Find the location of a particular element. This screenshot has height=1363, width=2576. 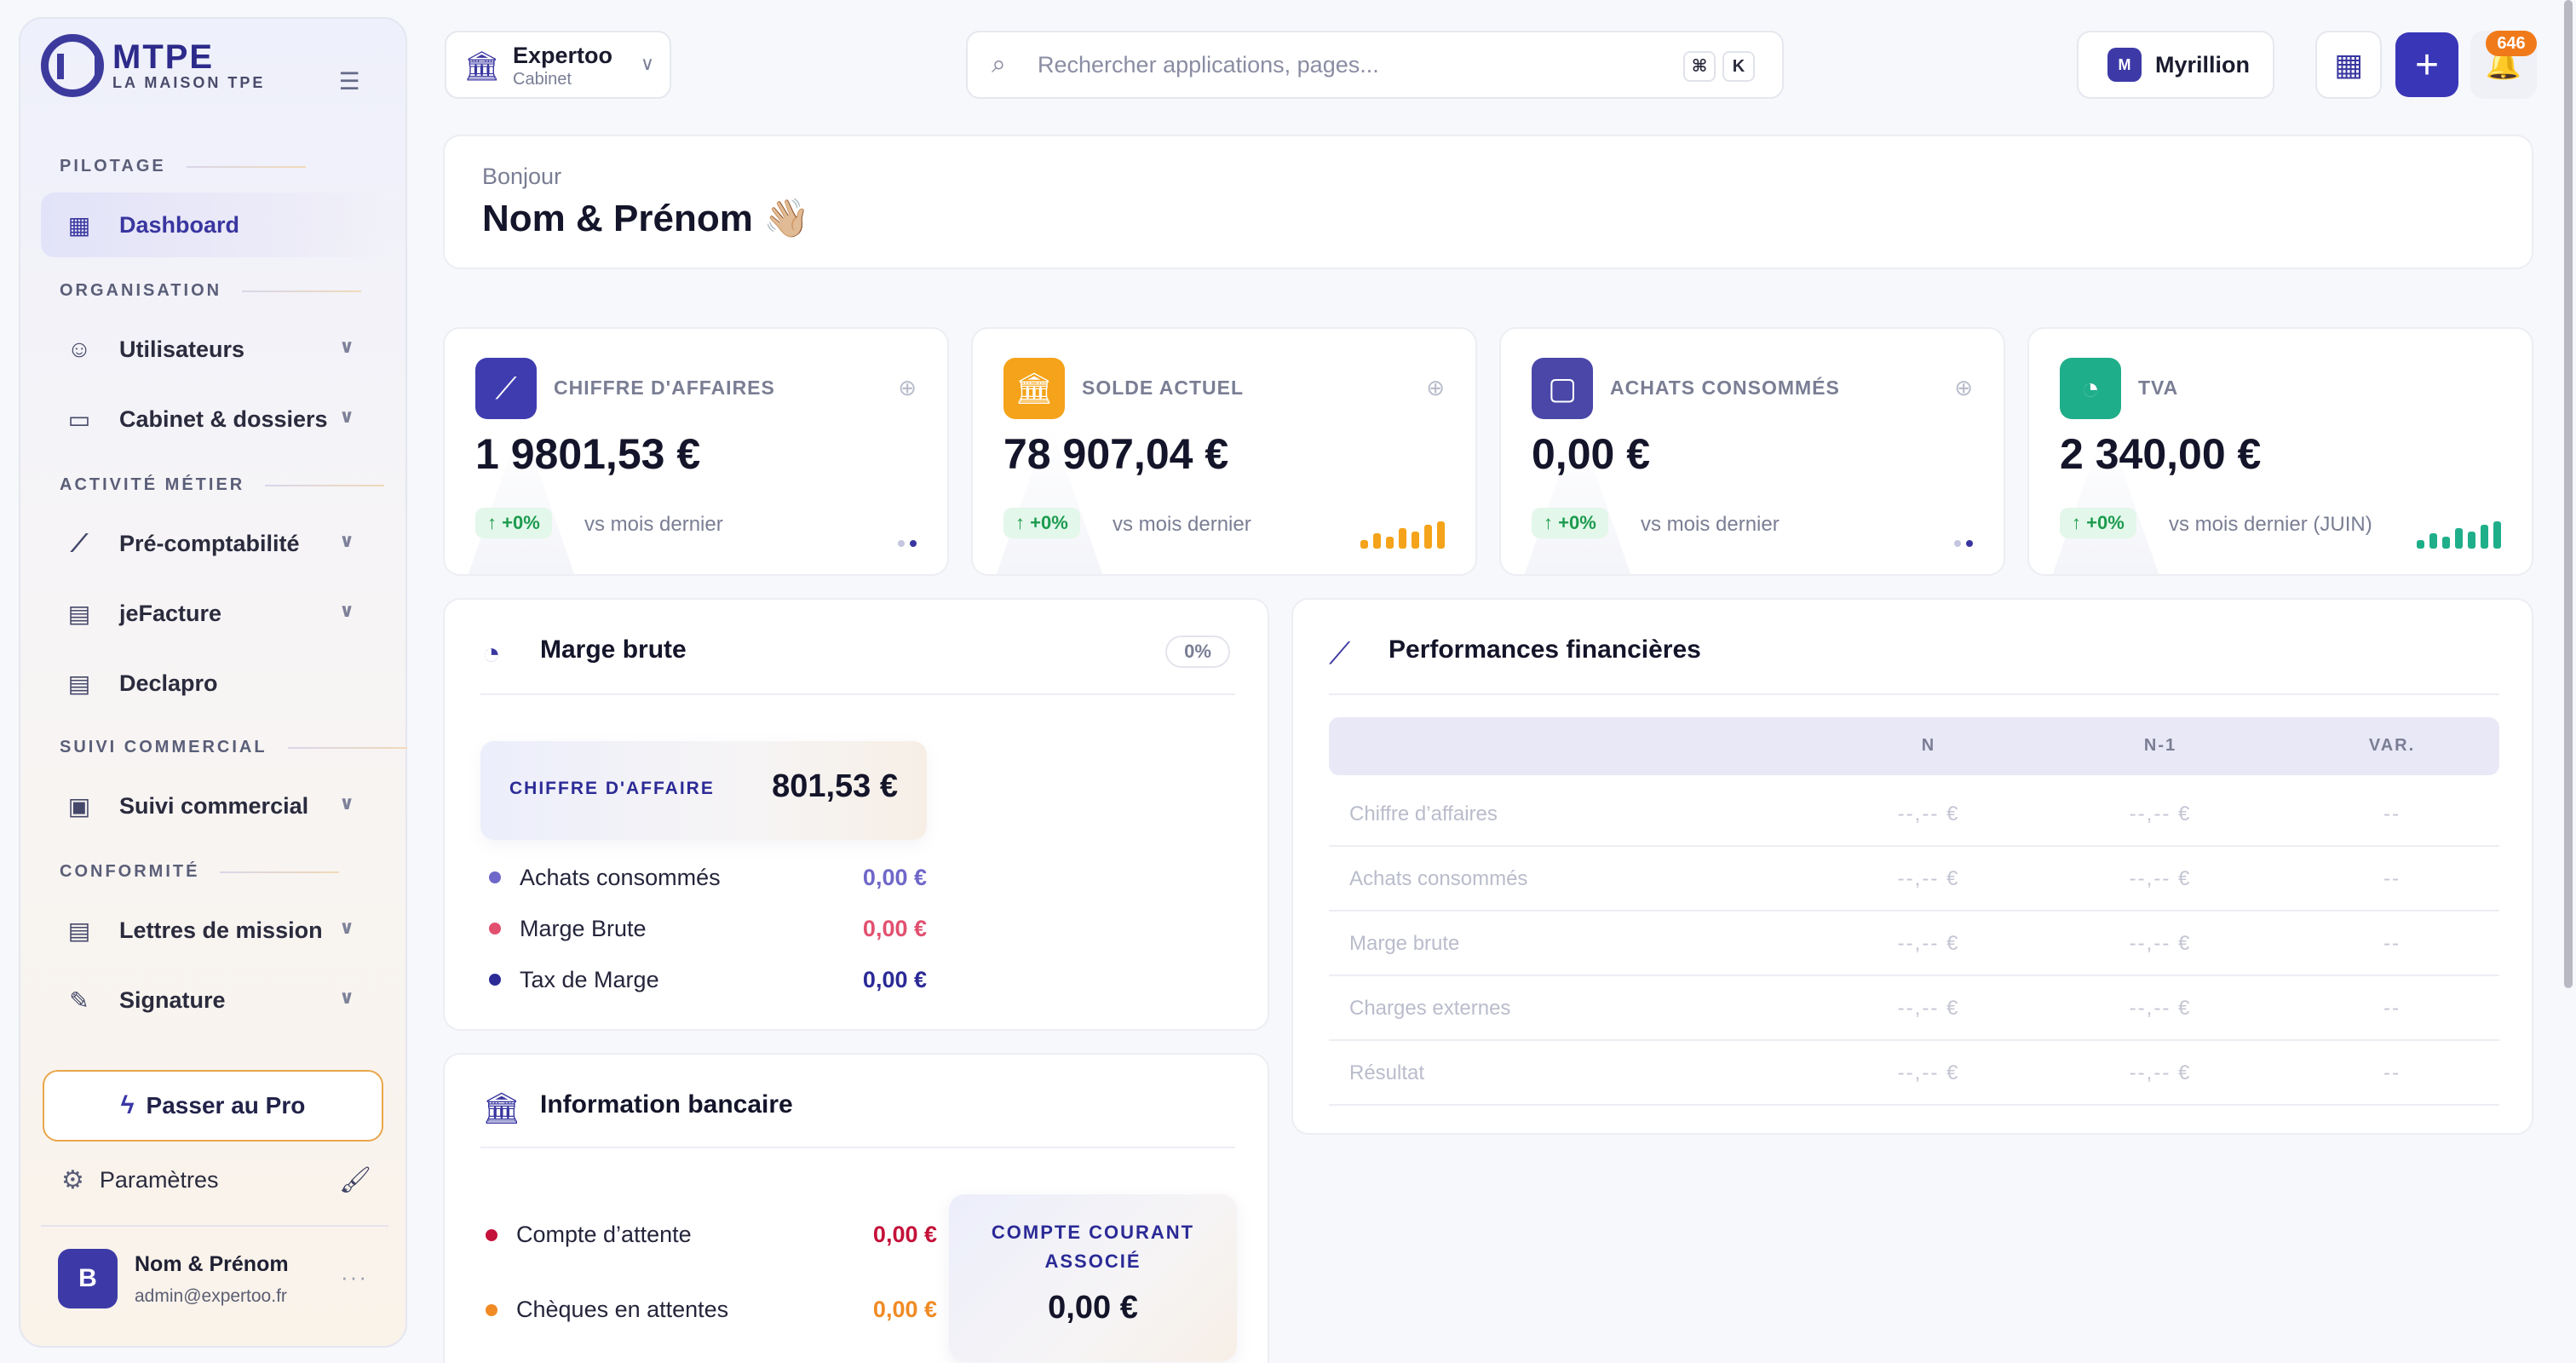

sidebar-item-label: Signature is located at coordinates (173, 1000).